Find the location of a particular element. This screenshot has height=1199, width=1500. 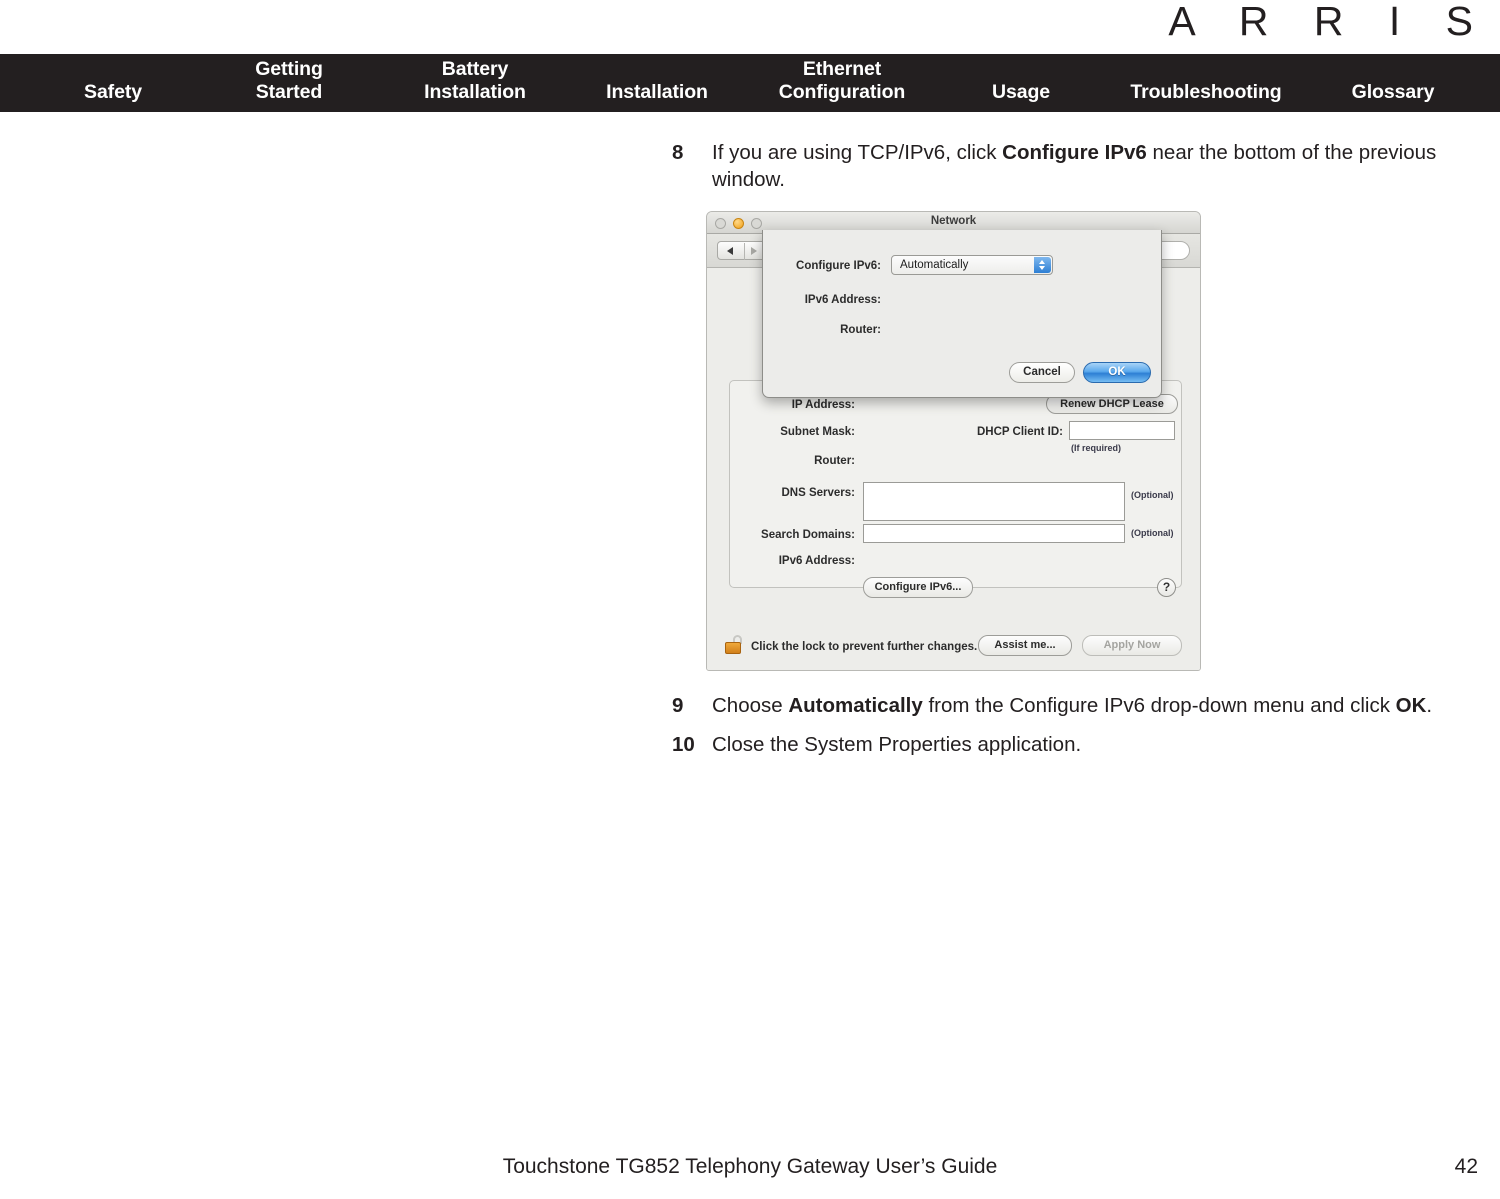

configure-ipv6-select: Automatically is located at coordinates (972, 265).